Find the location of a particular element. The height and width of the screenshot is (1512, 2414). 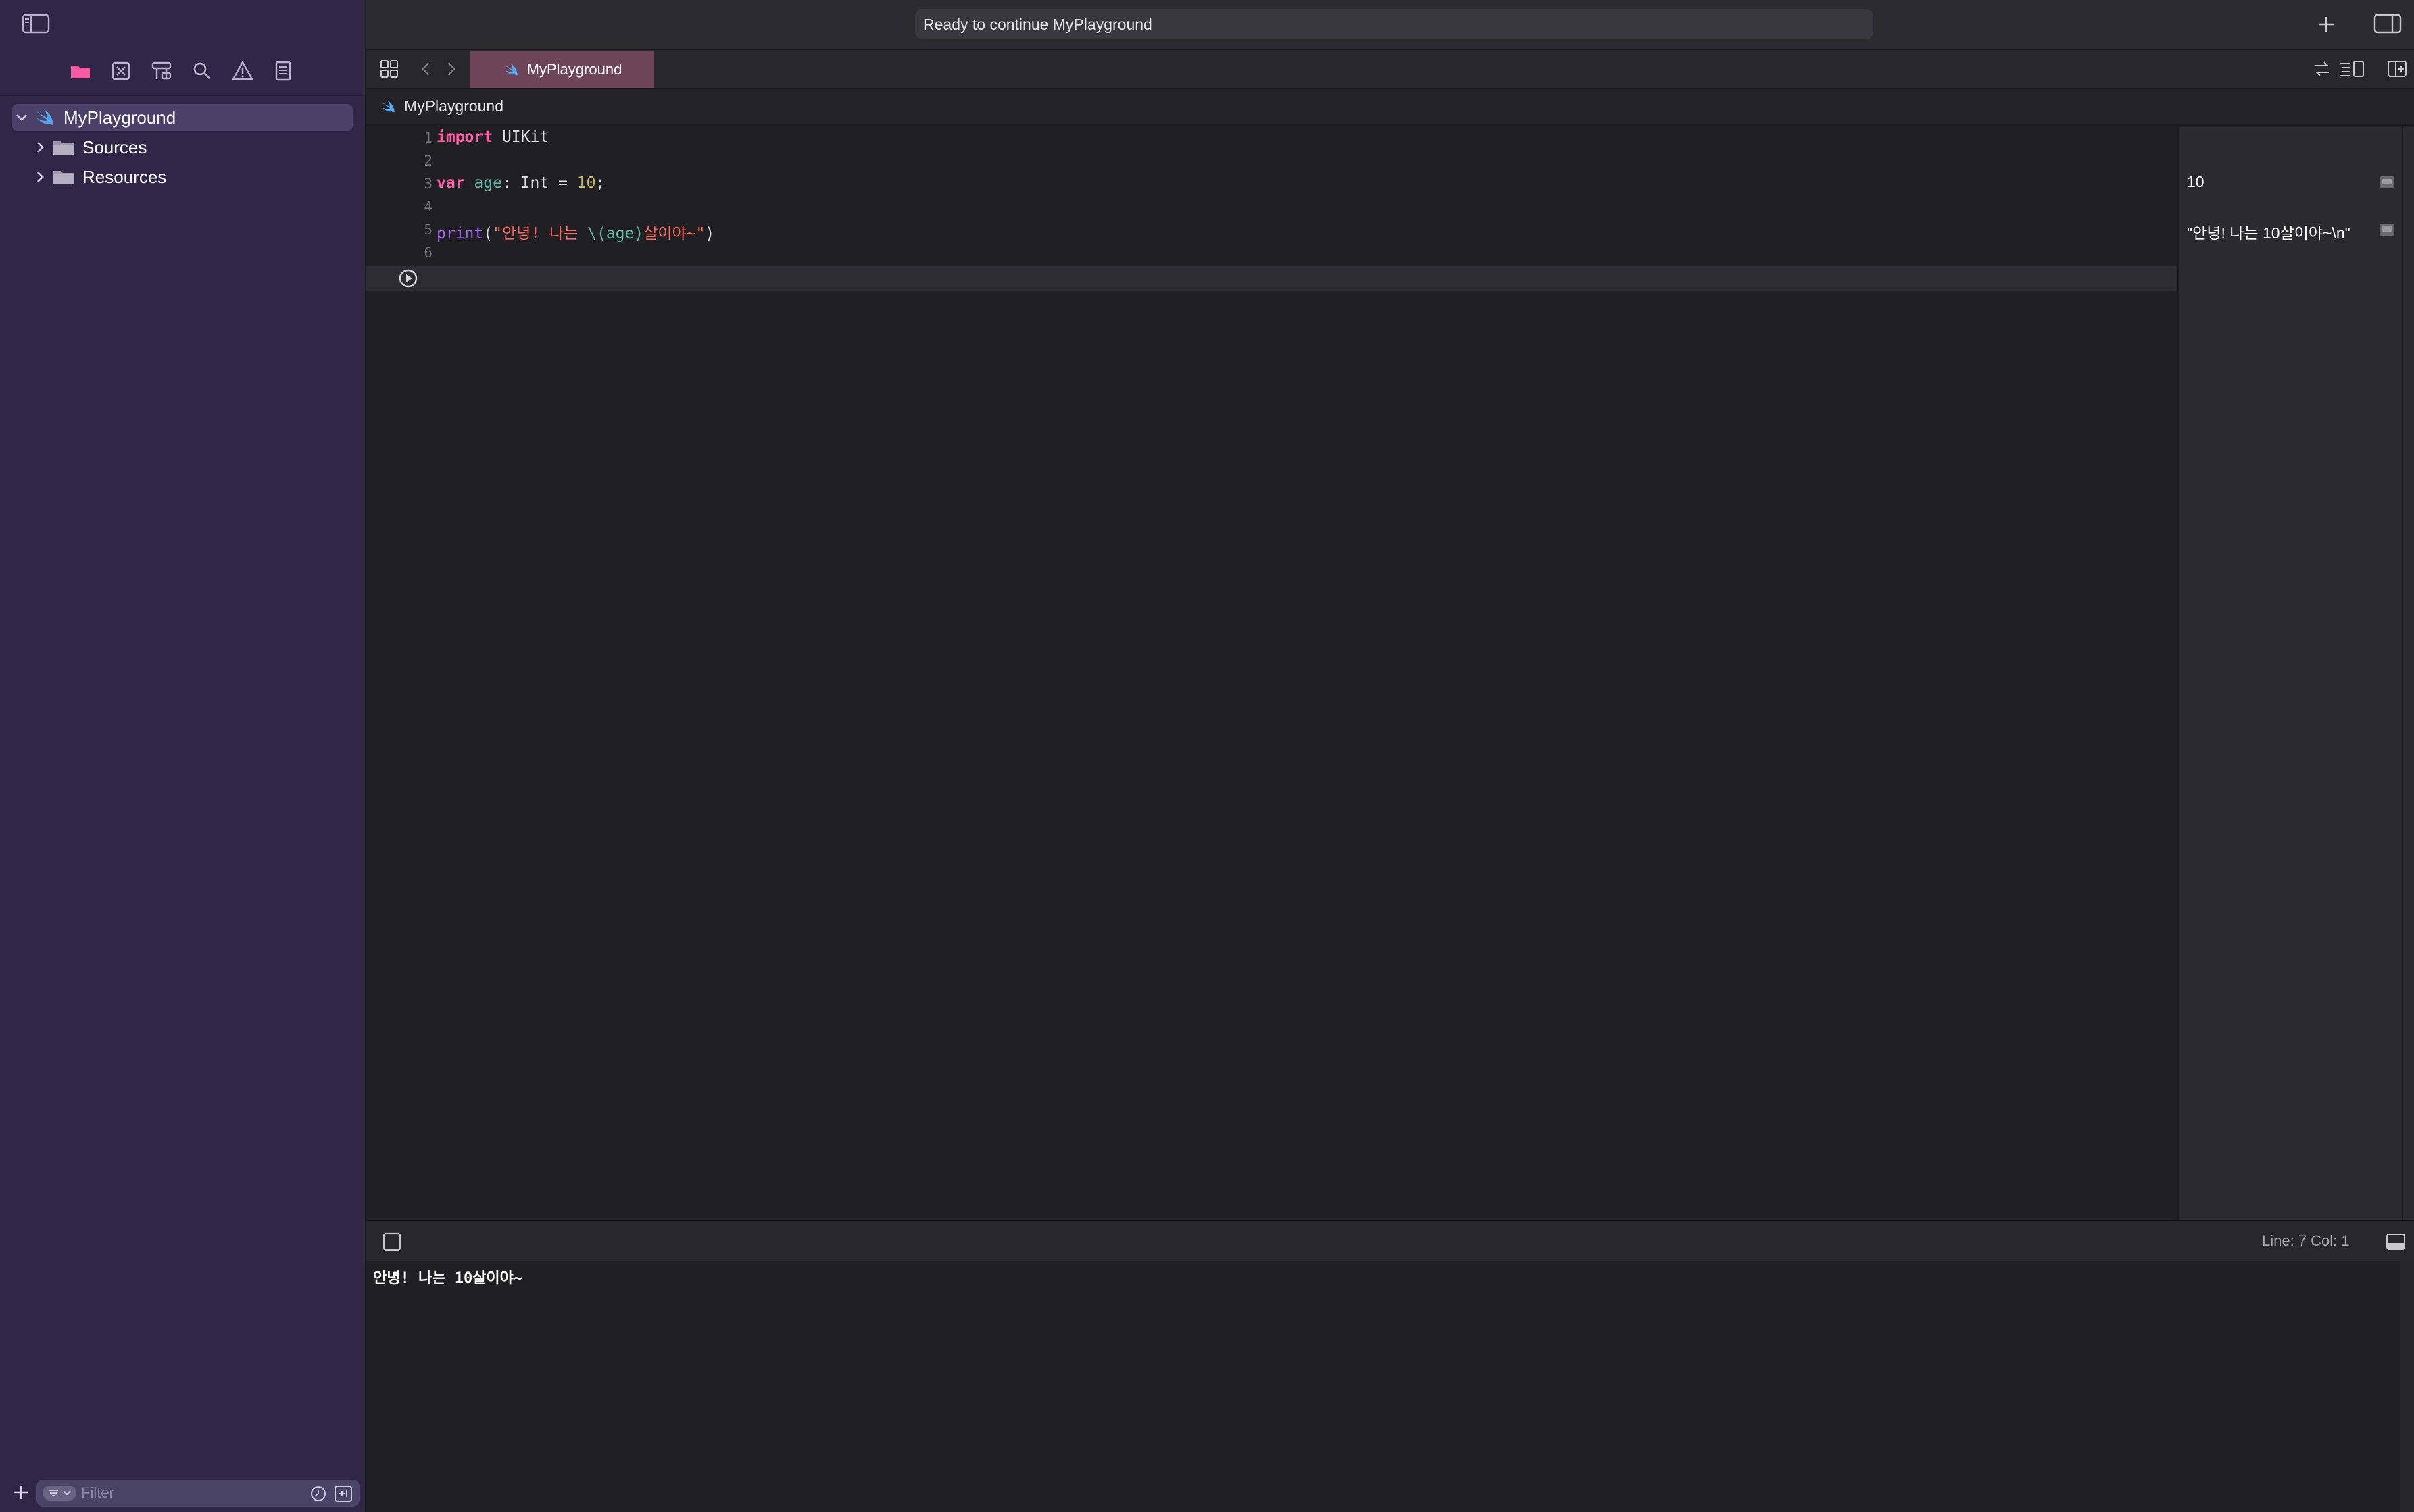

code-line-3: var age: Int = 10; is located at coordinates (521, 183).